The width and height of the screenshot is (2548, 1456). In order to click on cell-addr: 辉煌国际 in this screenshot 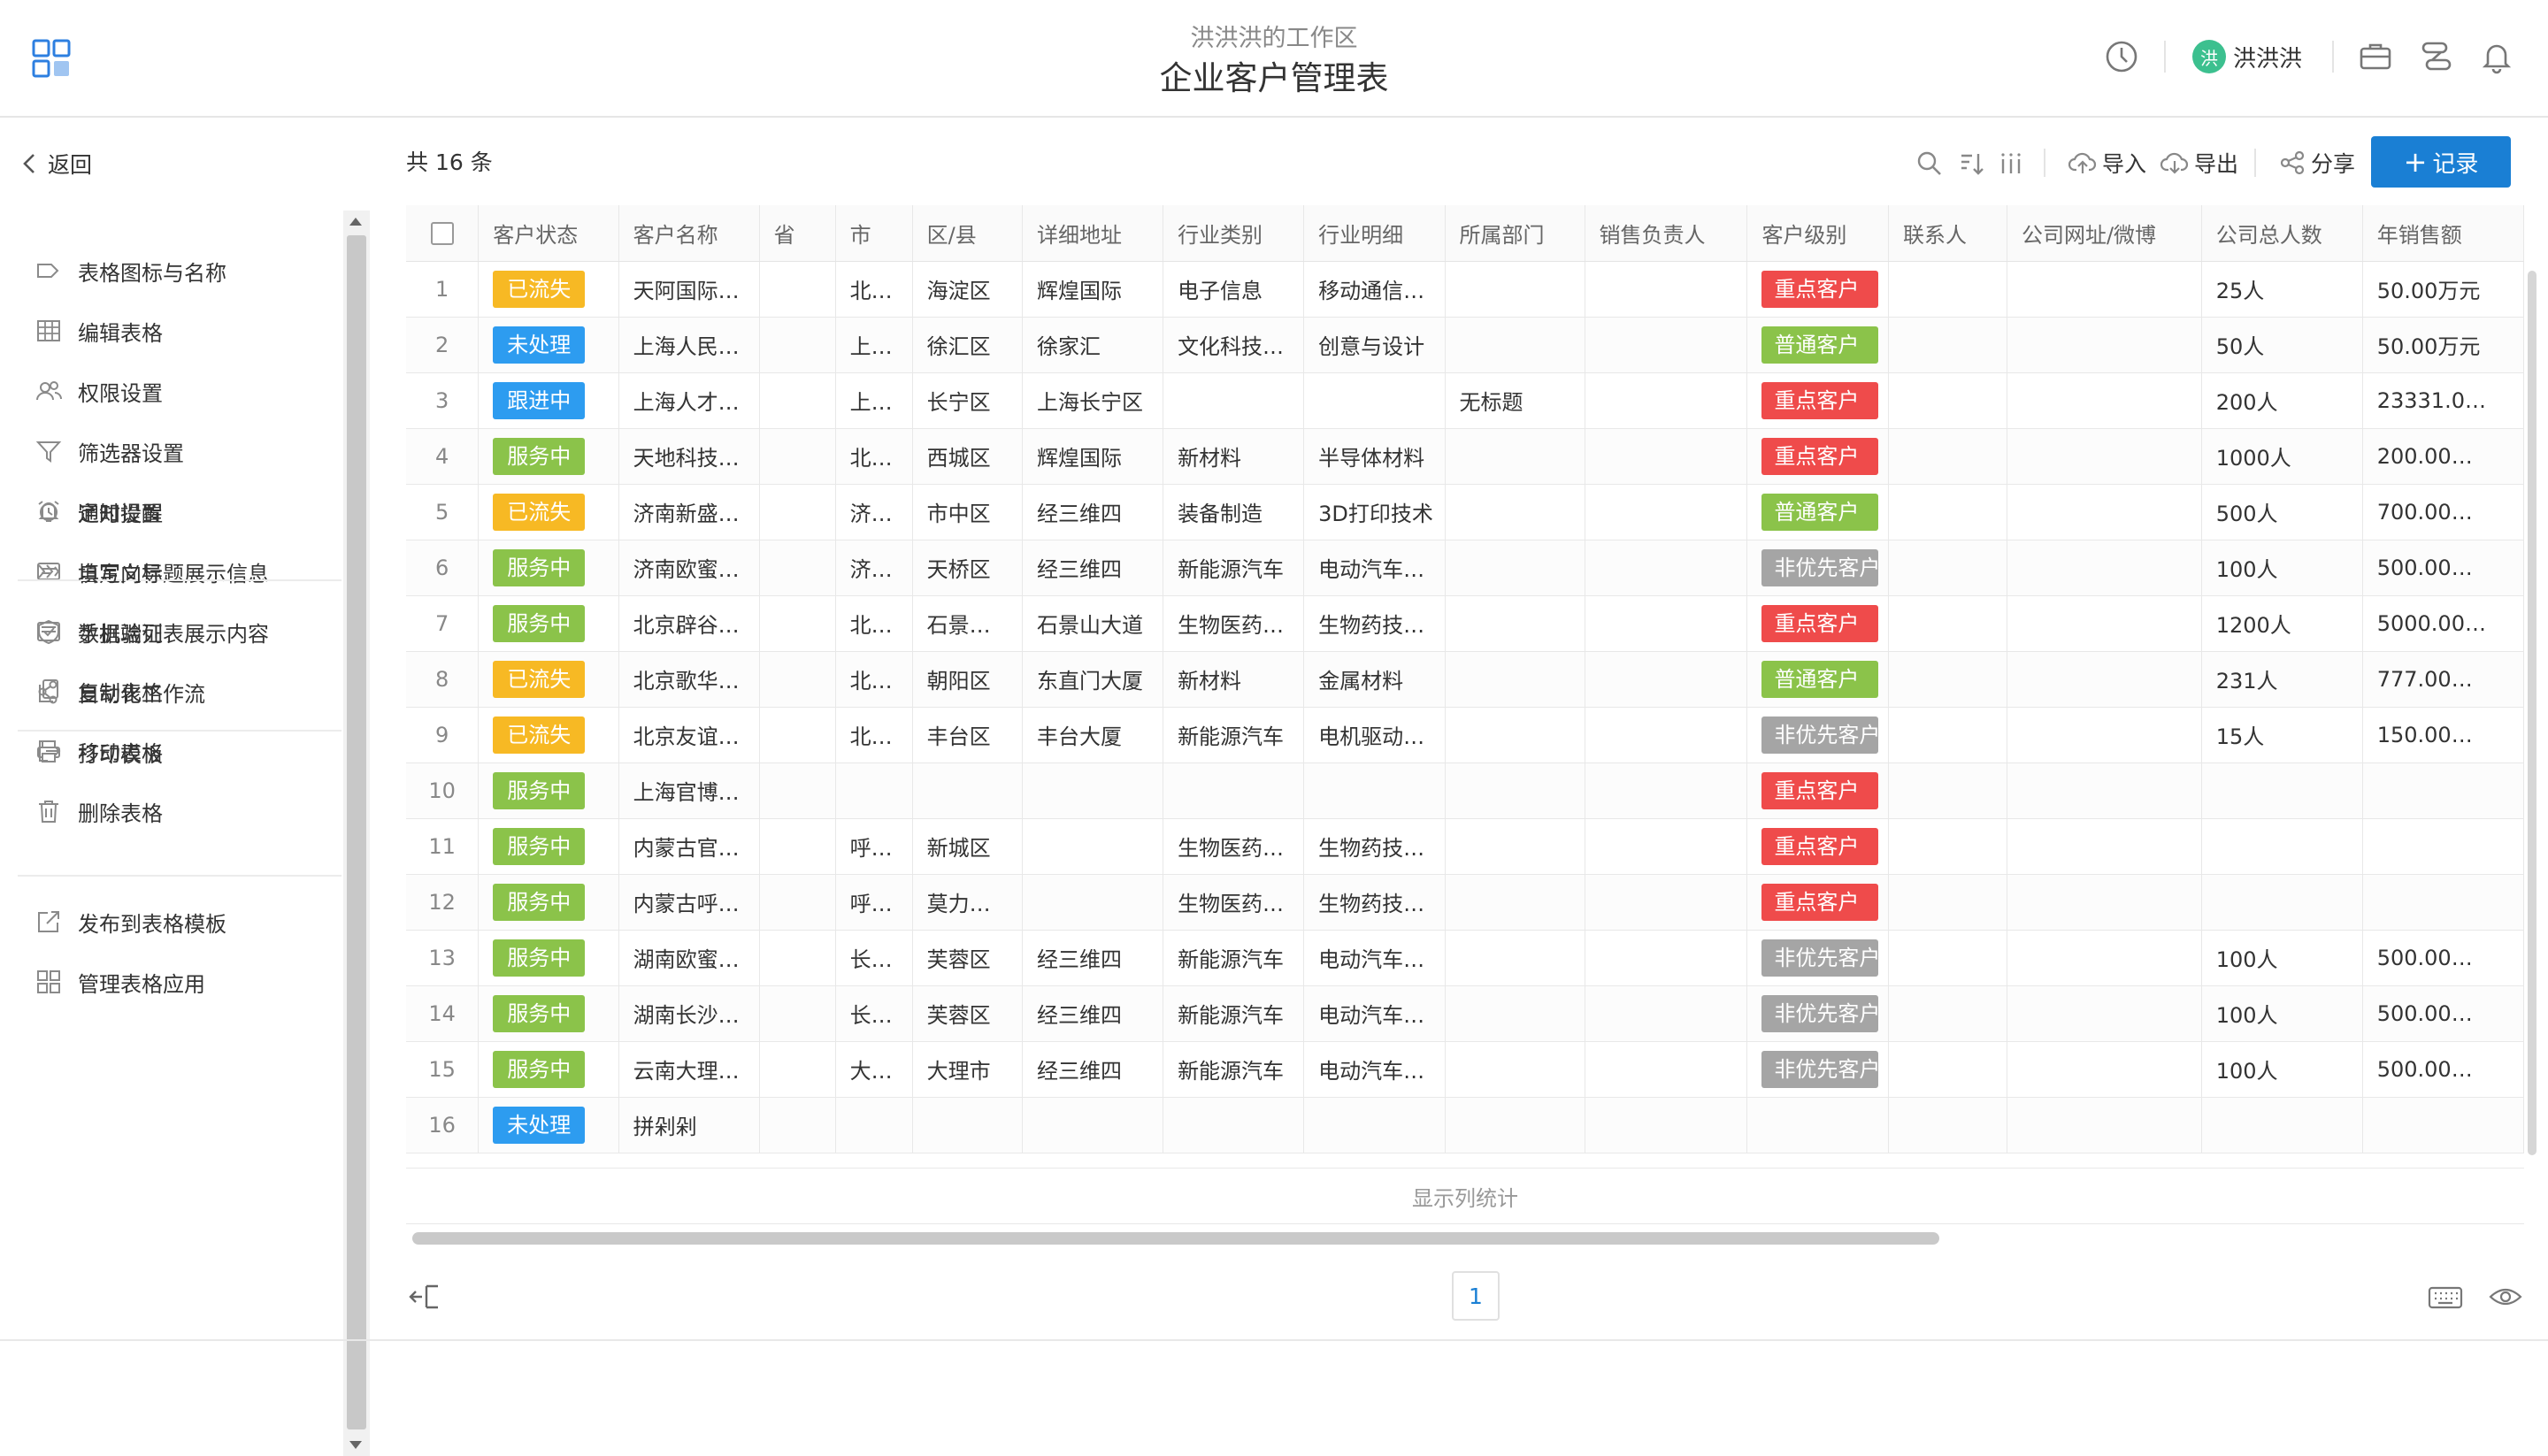, I will do `click(1093, 289)`.